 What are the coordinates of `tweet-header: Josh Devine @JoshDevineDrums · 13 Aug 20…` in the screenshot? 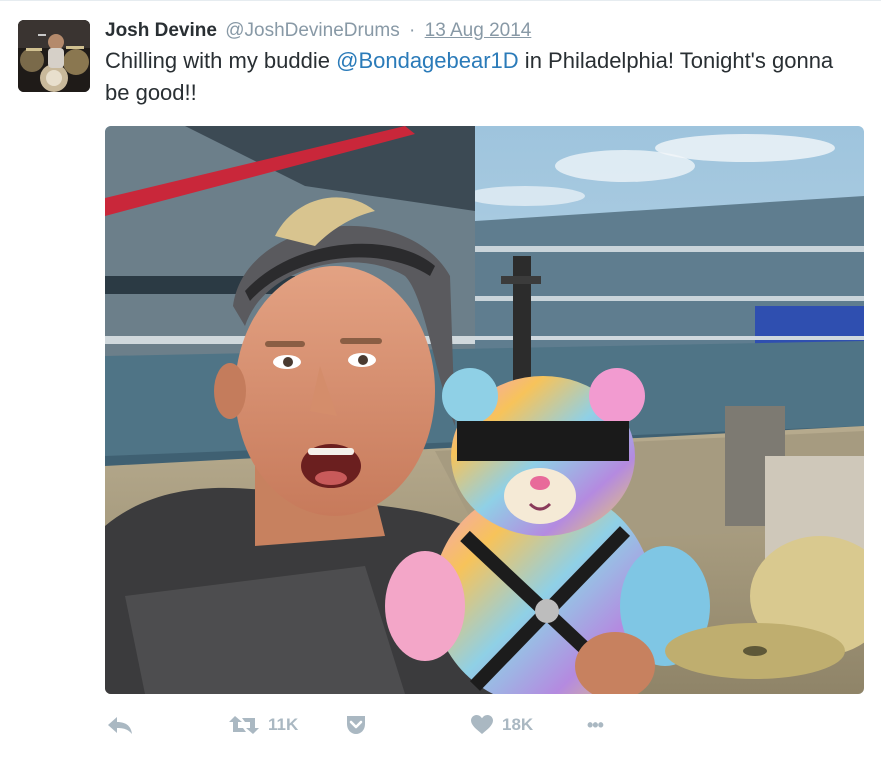 It's located at (318, 31).